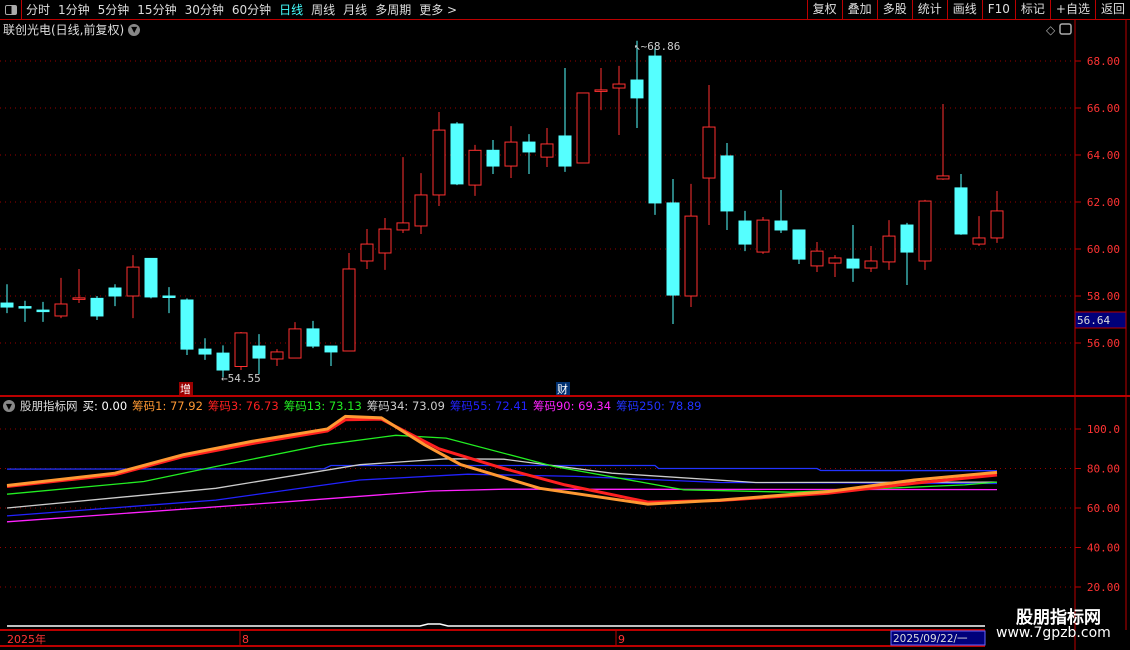 The width and height of the screenshot is (1130, 650). I want to click on price-tick-label: 66.00, so click(1103, 108).